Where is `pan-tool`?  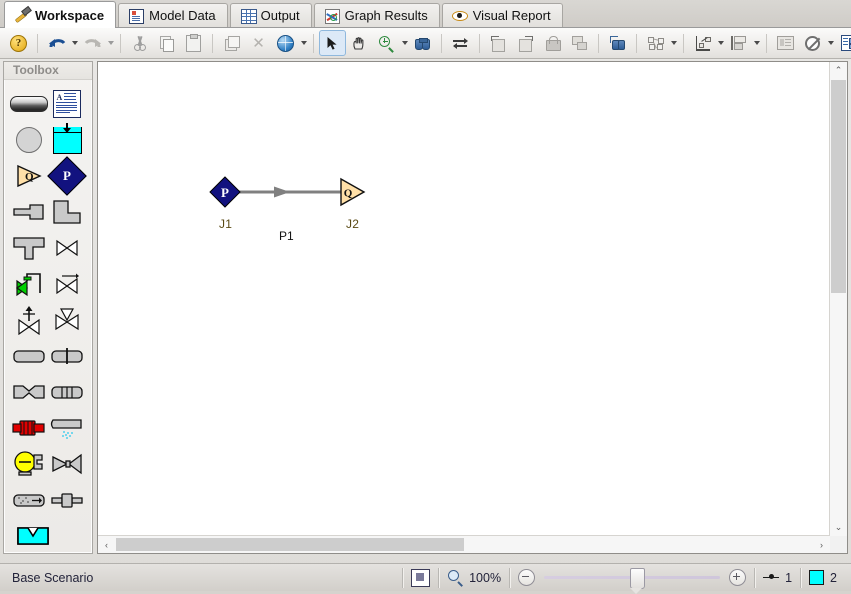
pan-tool is located at coordinates (359, 43).